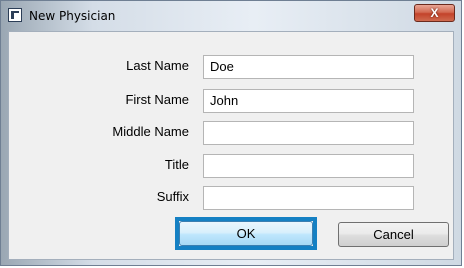 The height and width of the screenshot is (268, 464). I want to click on middle-name-field, so click(308, 133).